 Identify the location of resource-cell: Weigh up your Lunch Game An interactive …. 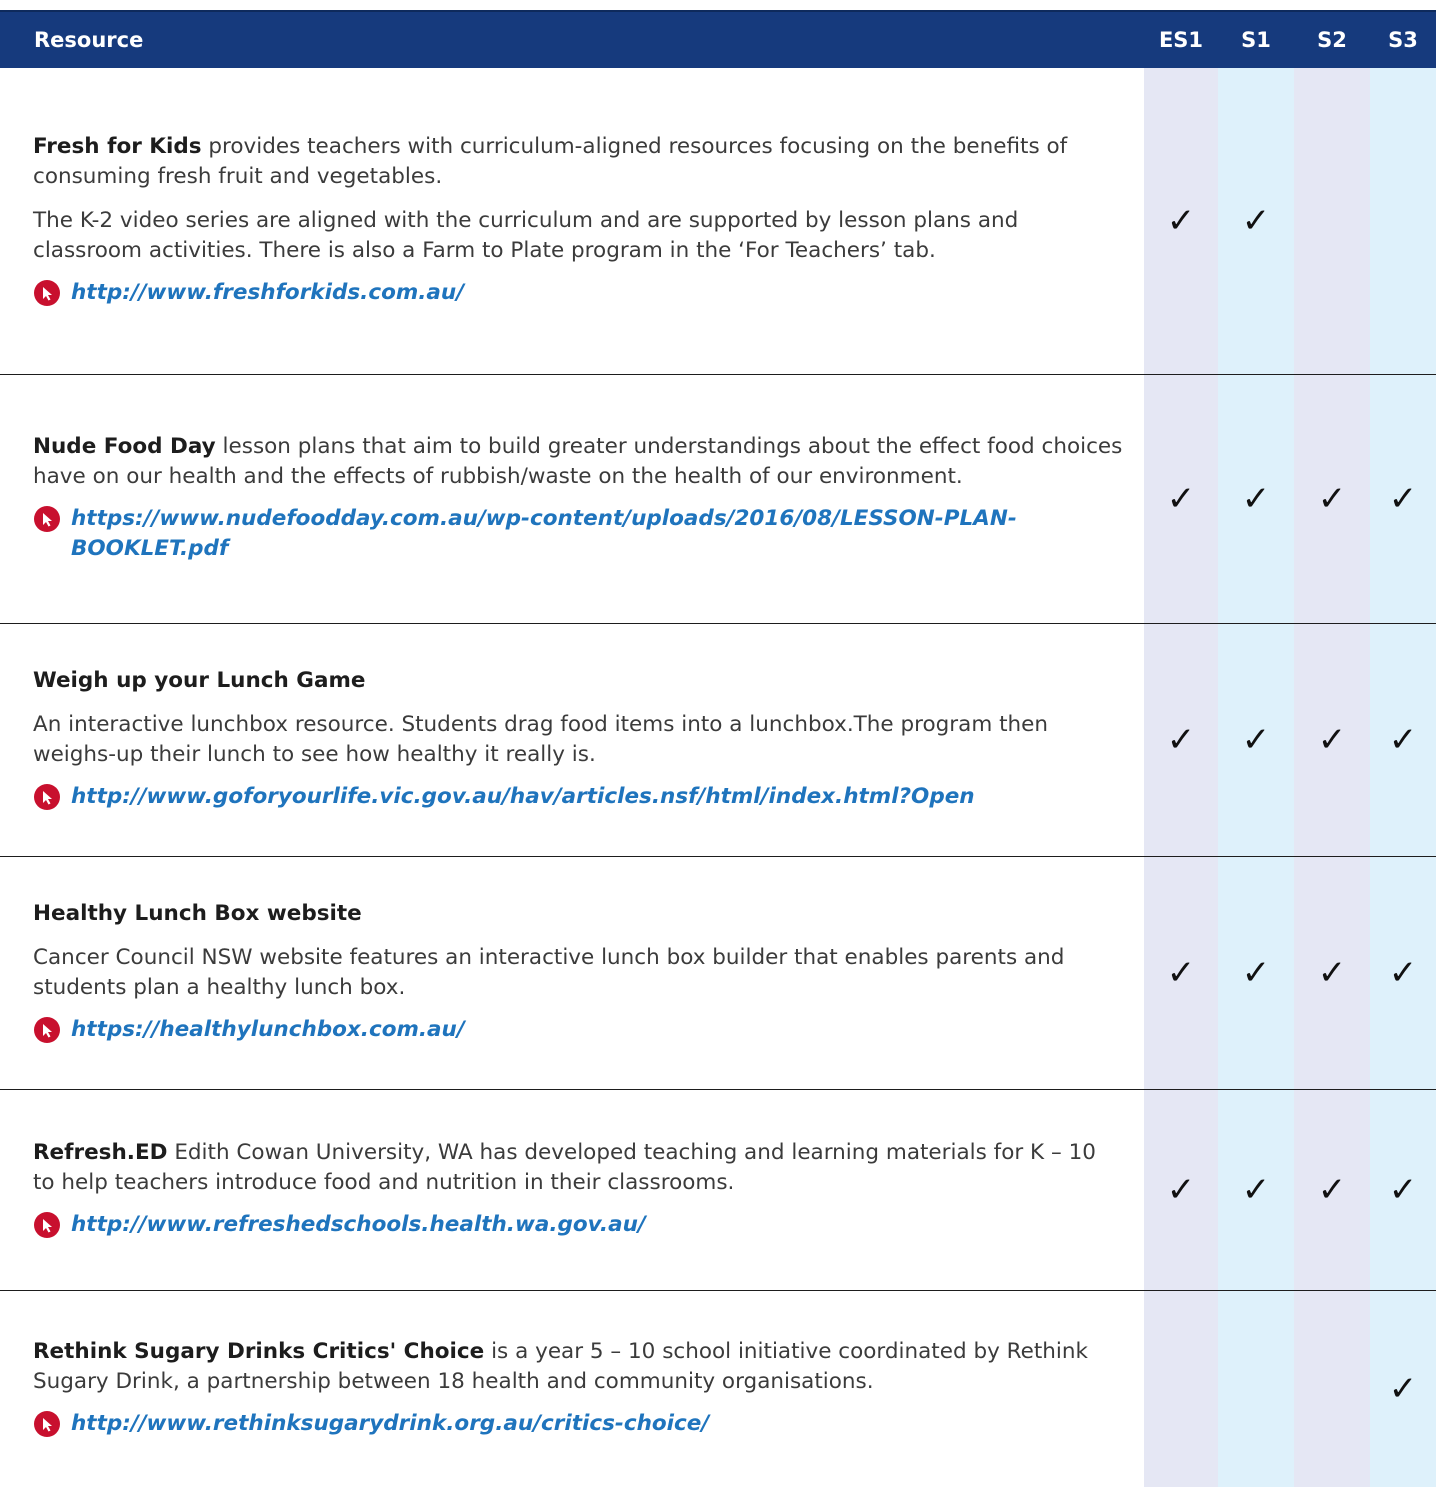
(572, 740).